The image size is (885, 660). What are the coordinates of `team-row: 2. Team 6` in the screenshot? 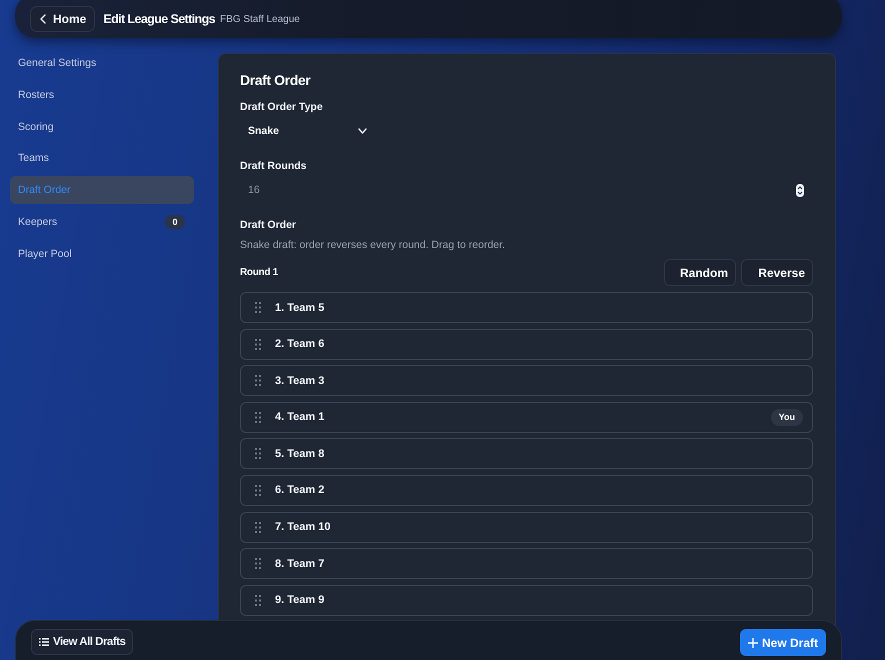 It's located at (526, 344).